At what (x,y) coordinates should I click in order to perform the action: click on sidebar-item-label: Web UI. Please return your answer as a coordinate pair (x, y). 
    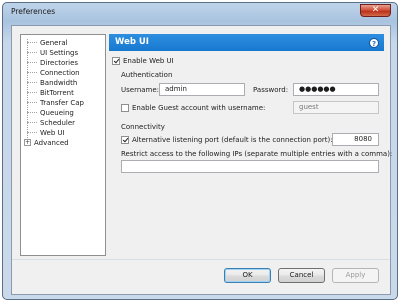
    Looking at the image, I should click on (52, 132).